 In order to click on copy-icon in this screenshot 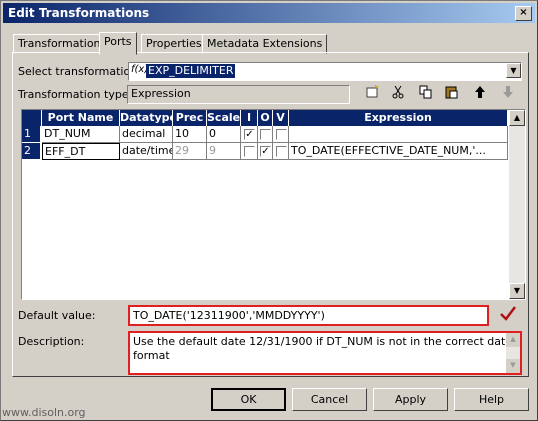, I will do `click(426, 94)`.